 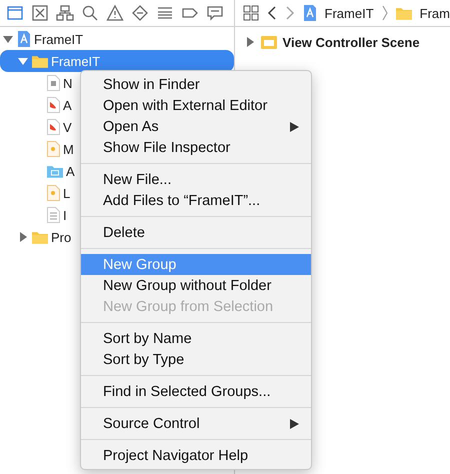 What do you see at coordinates (66, 193) in the screenshot?
I see `item-label: L` at bounding box center [66, 193].